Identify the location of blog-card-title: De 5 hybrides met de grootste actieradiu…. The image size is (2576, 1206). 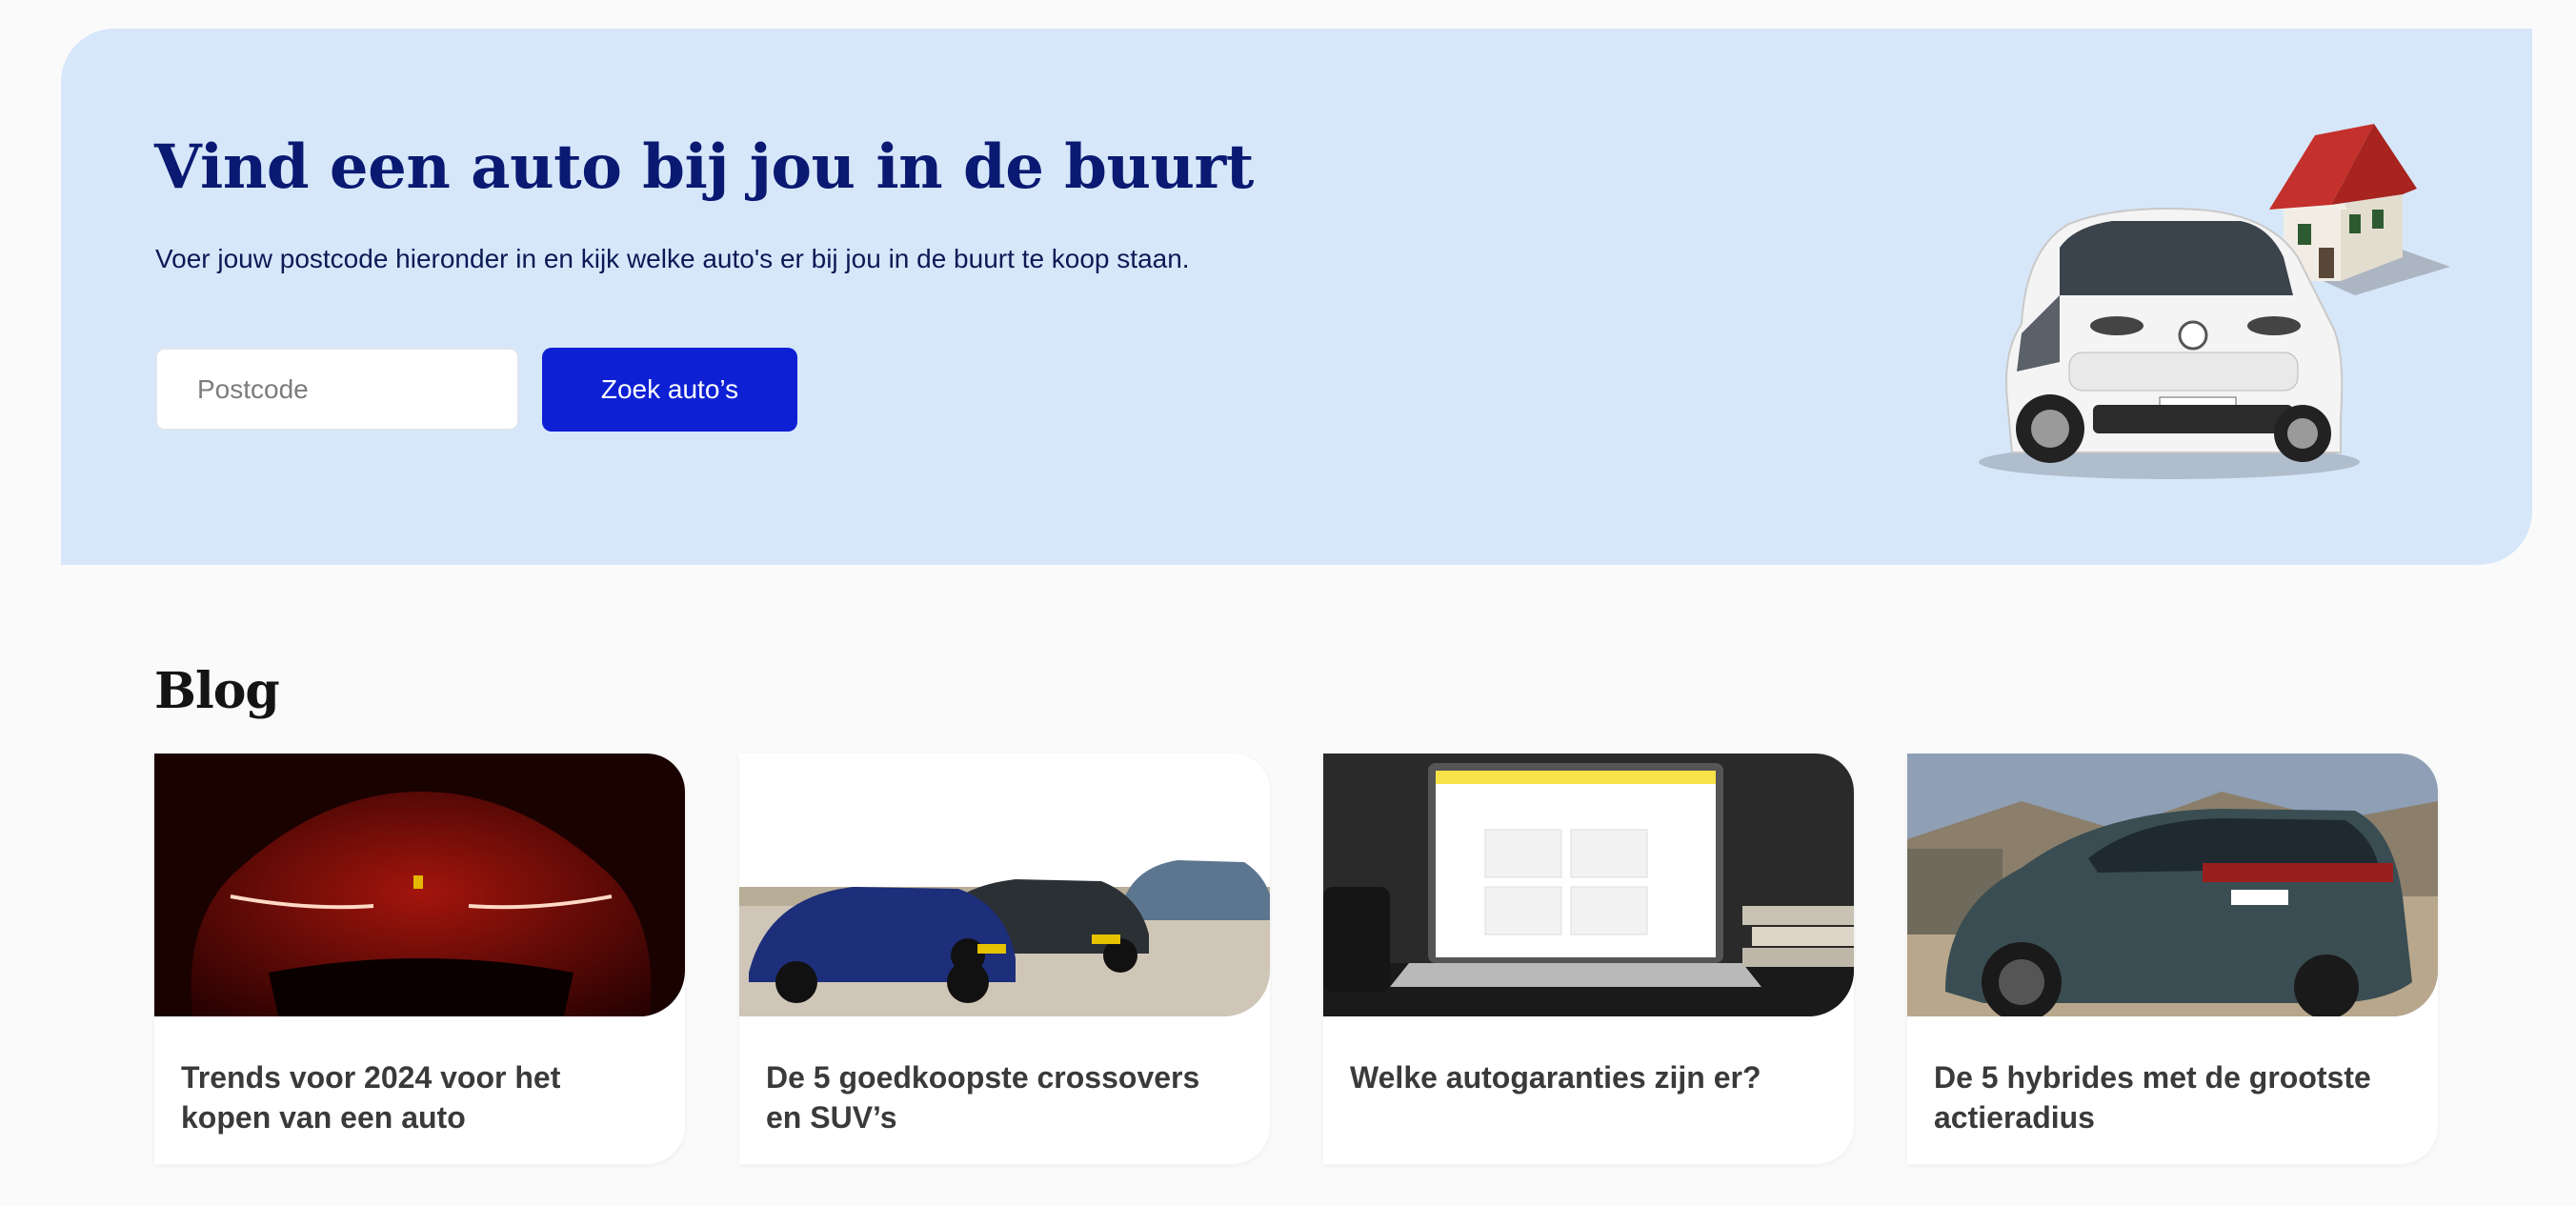
(2172, 1097).